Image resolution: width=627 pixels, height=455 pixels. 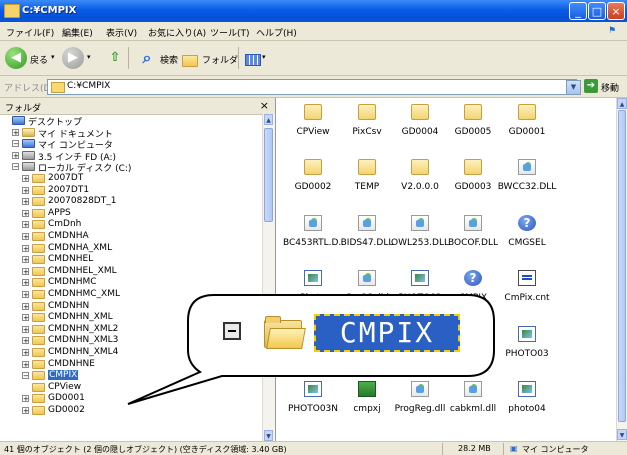 What do you see at coordinates (473, 240) in the screenshot?
I see `file-item: BOCOF.DLL` at bounding box center [473, 240].